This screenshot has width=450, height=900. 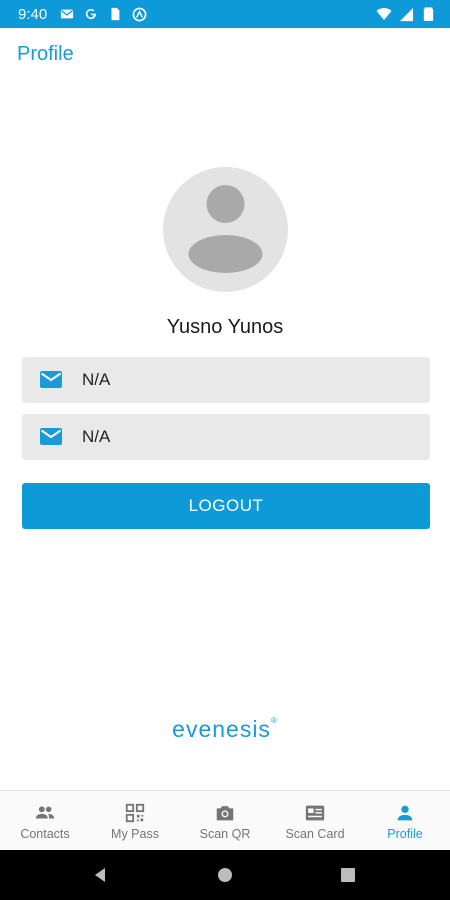 I want to click on brand-mark: ®, so click(x=274, y=720).